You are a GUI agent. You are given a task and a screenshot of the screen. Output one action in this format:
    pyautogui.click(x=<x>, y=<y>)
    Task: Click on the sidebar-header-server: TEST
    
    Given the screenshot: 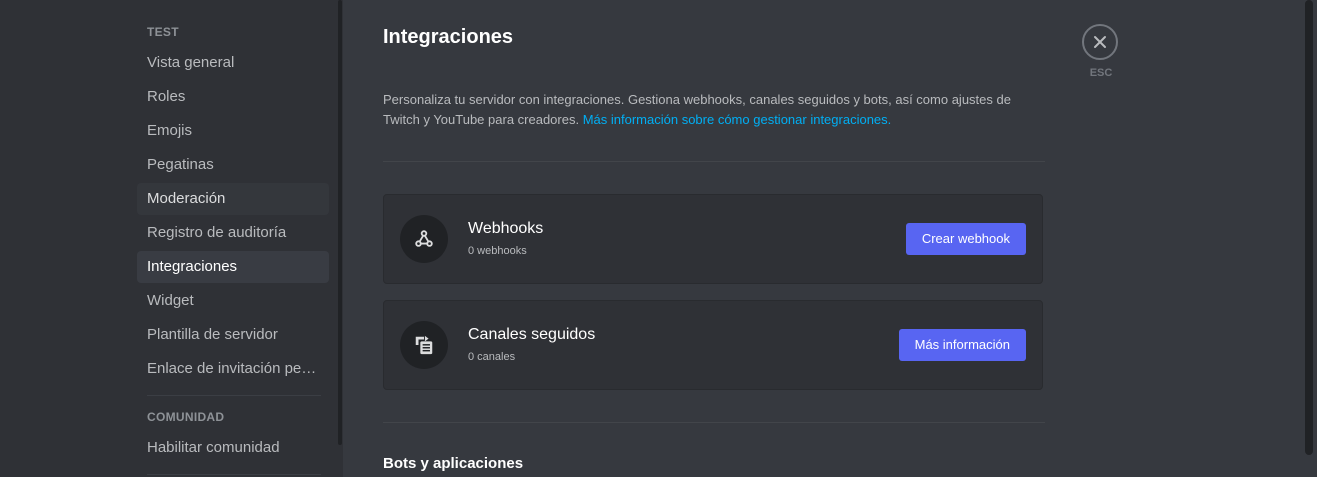 What is the action you would take?
    pyautogui.click(x=163, y=32)
    